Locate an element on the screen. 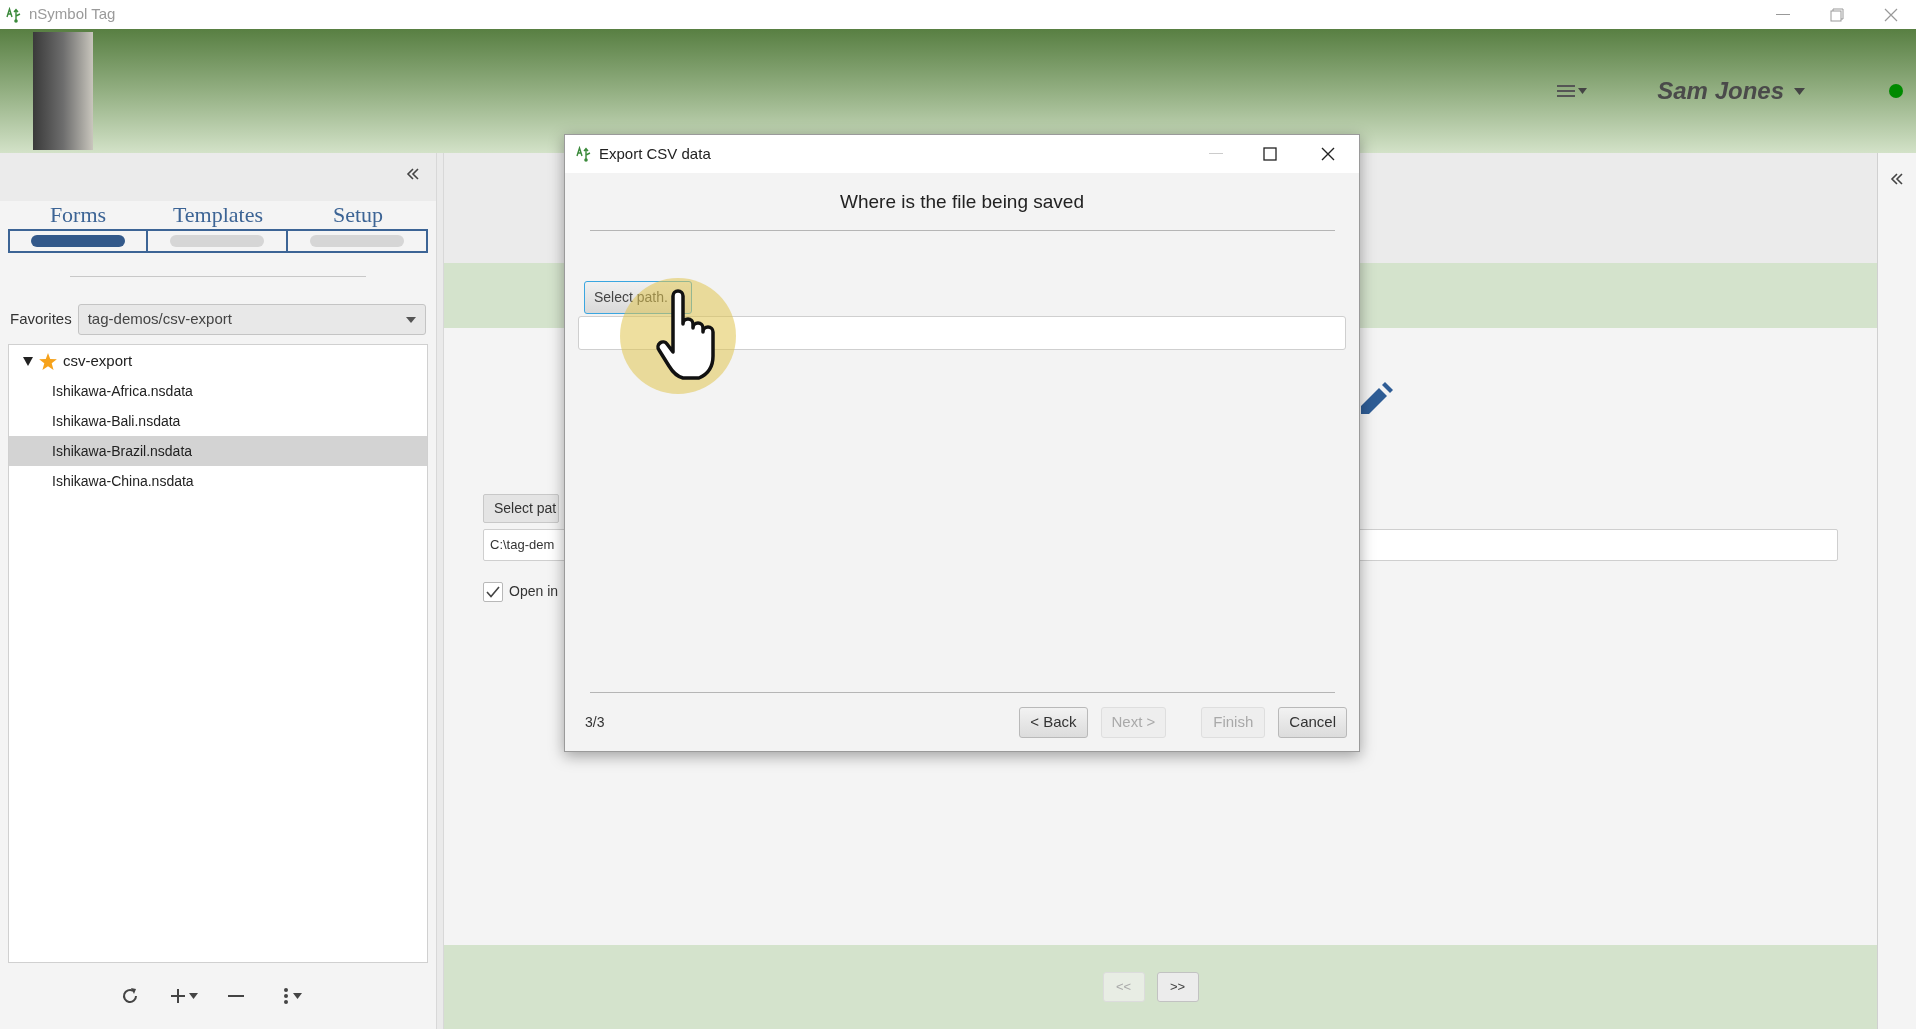  plus-icon is located at coordinates (178, 996).